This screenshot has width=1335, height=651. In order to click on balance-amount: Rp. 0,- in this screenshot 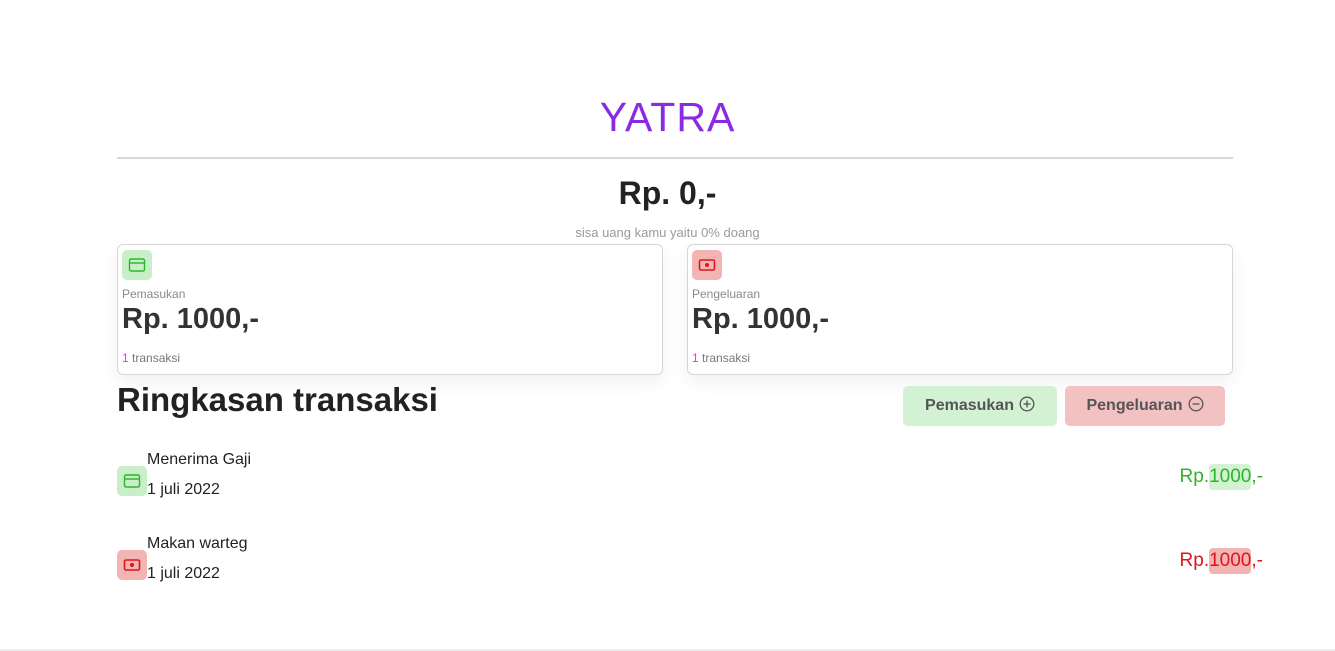, I will do `click(667, 193)`.